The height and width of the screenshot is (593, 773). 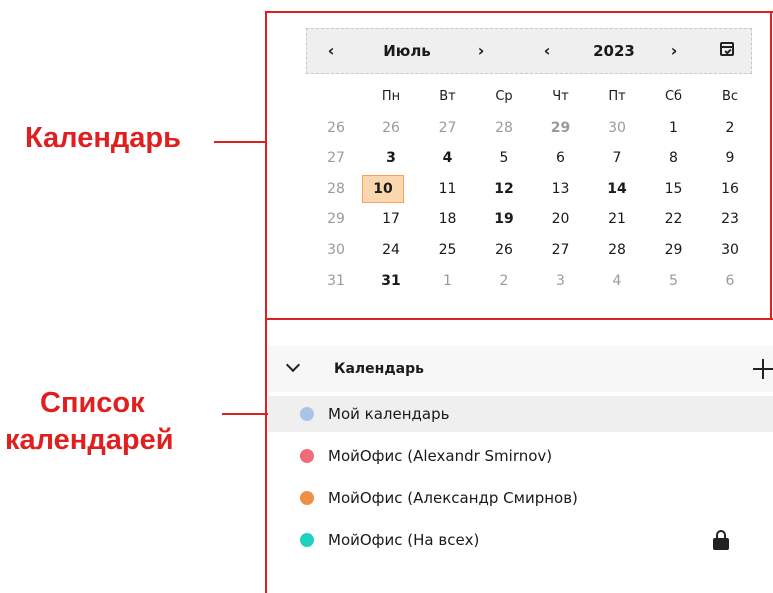 What do you see at coordinates (407, 51) in the screenshot?
I see `month-label: Июль` at bounding box center [407, 51].